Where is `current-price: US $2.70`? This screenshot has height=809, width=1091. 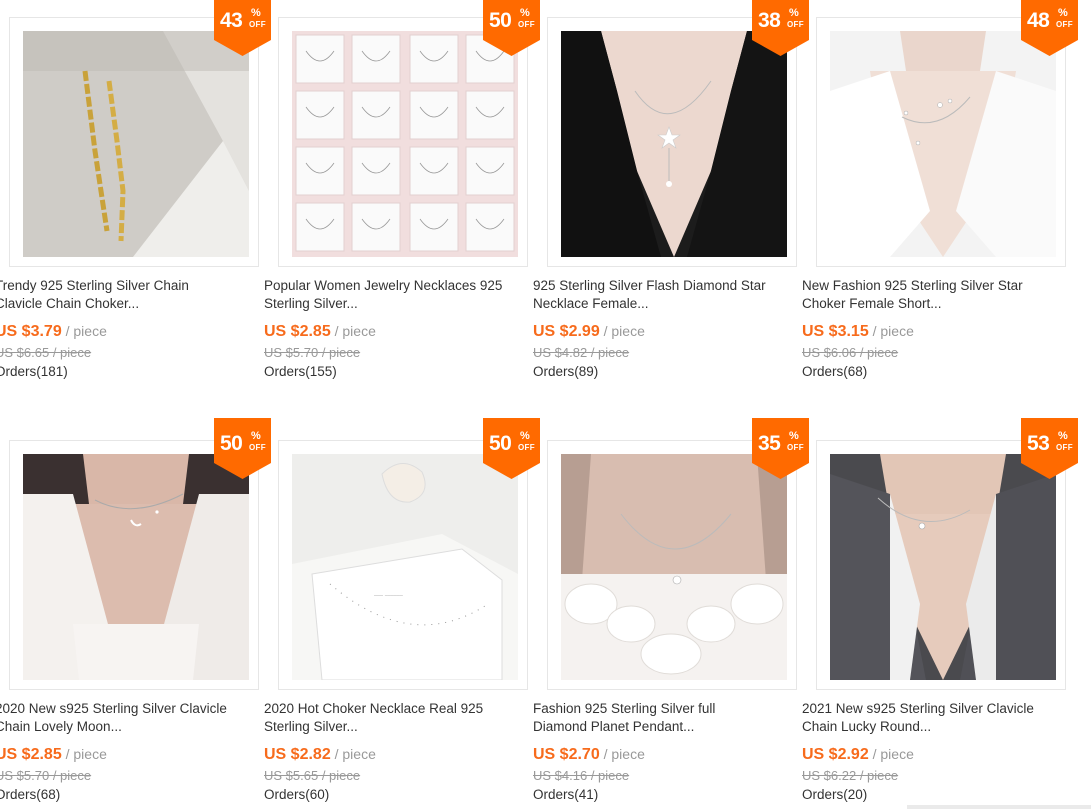
current-price: US $2.70 is located at coordinates (566, 754).